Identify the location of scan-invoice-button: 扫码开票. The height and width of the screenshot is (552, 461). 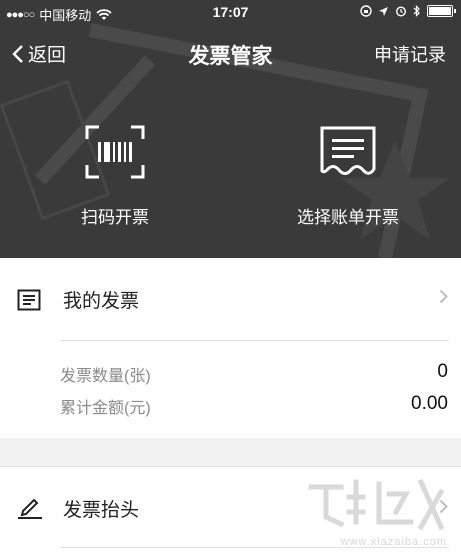
(115, 176).